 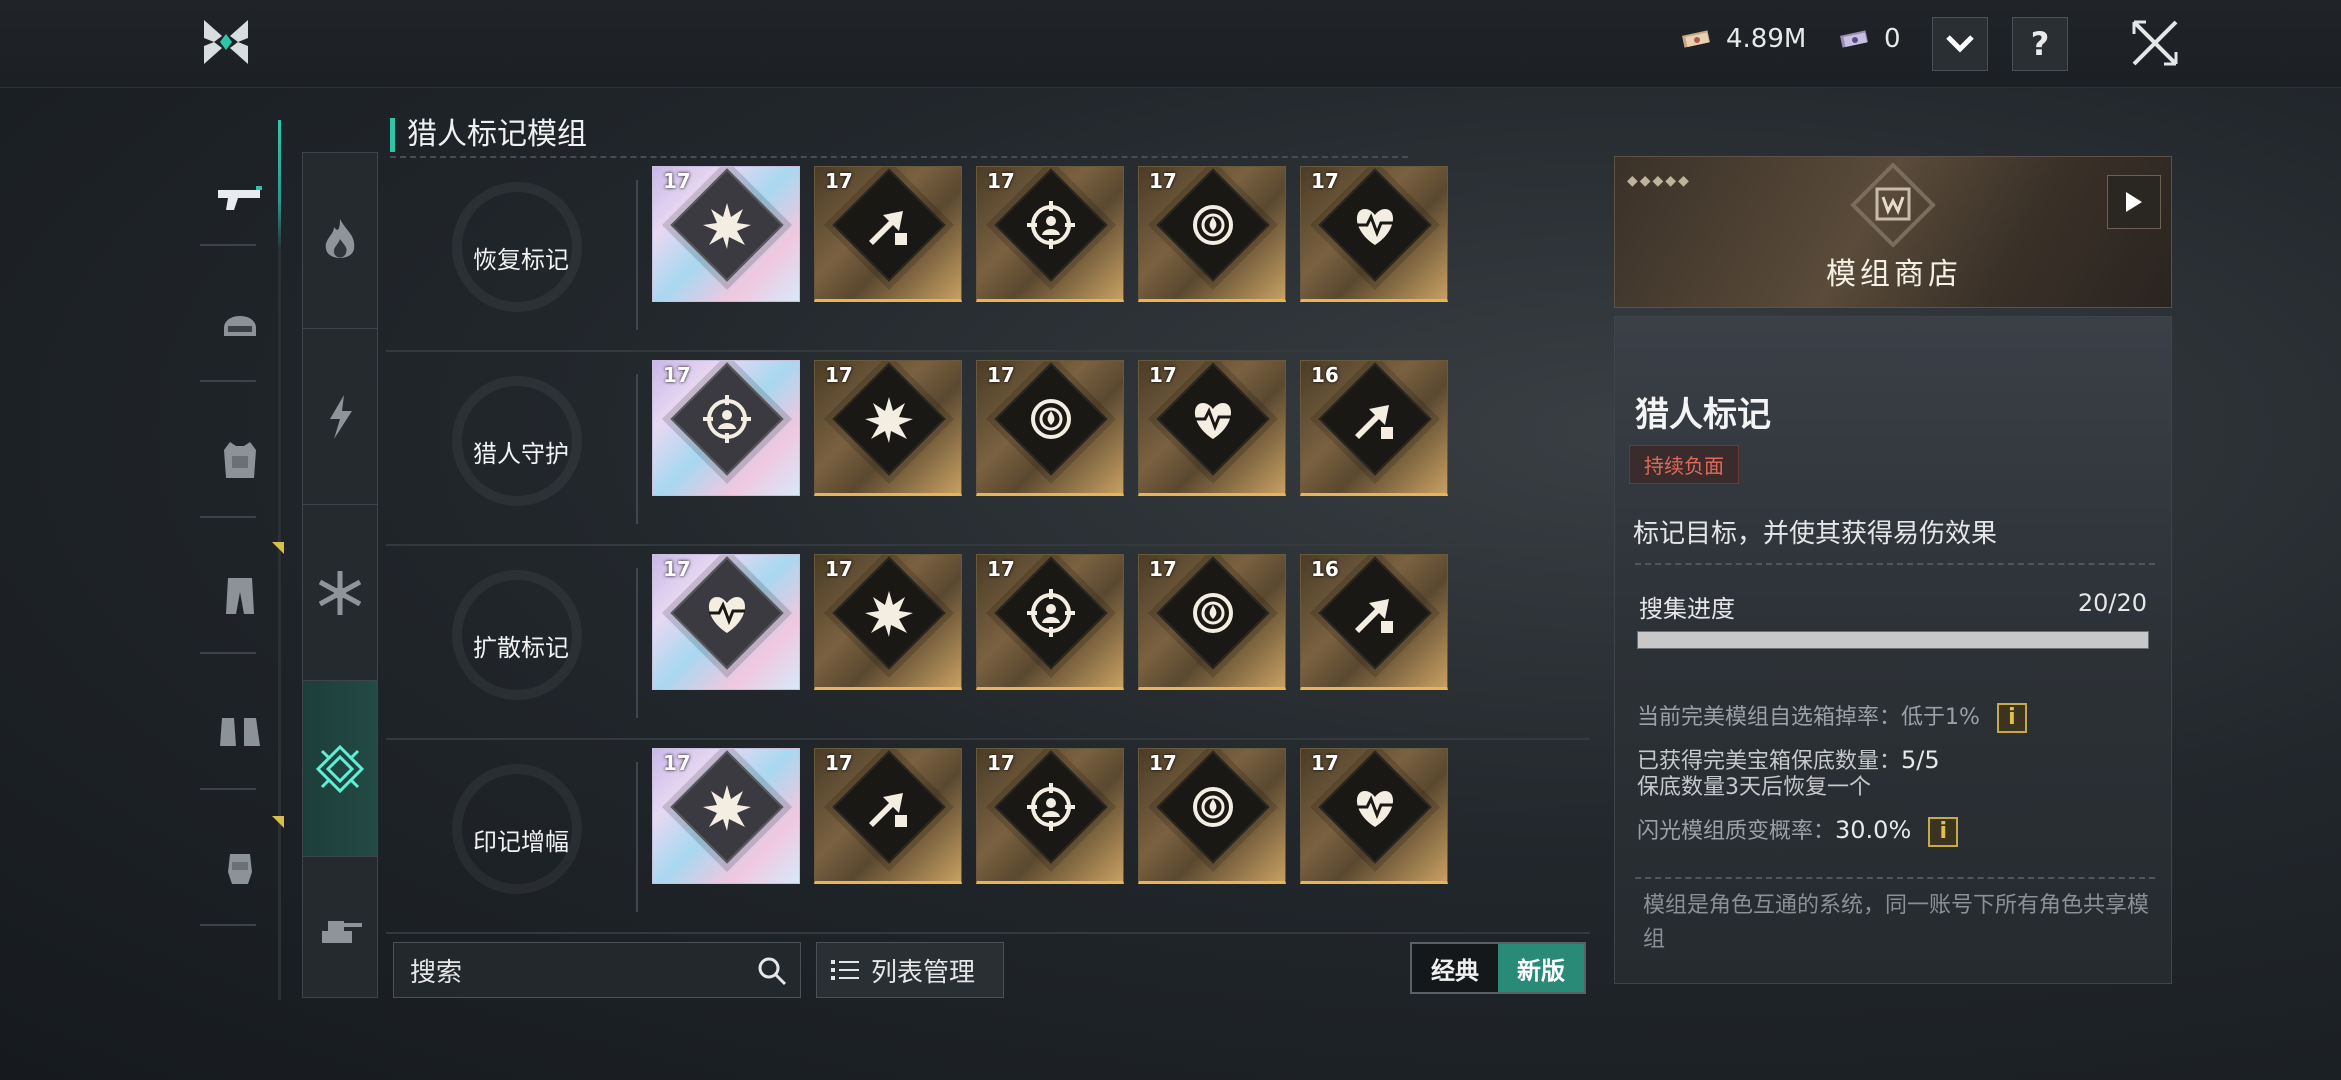 I want to click on dropdown-button, so click(x=1960, y=44).